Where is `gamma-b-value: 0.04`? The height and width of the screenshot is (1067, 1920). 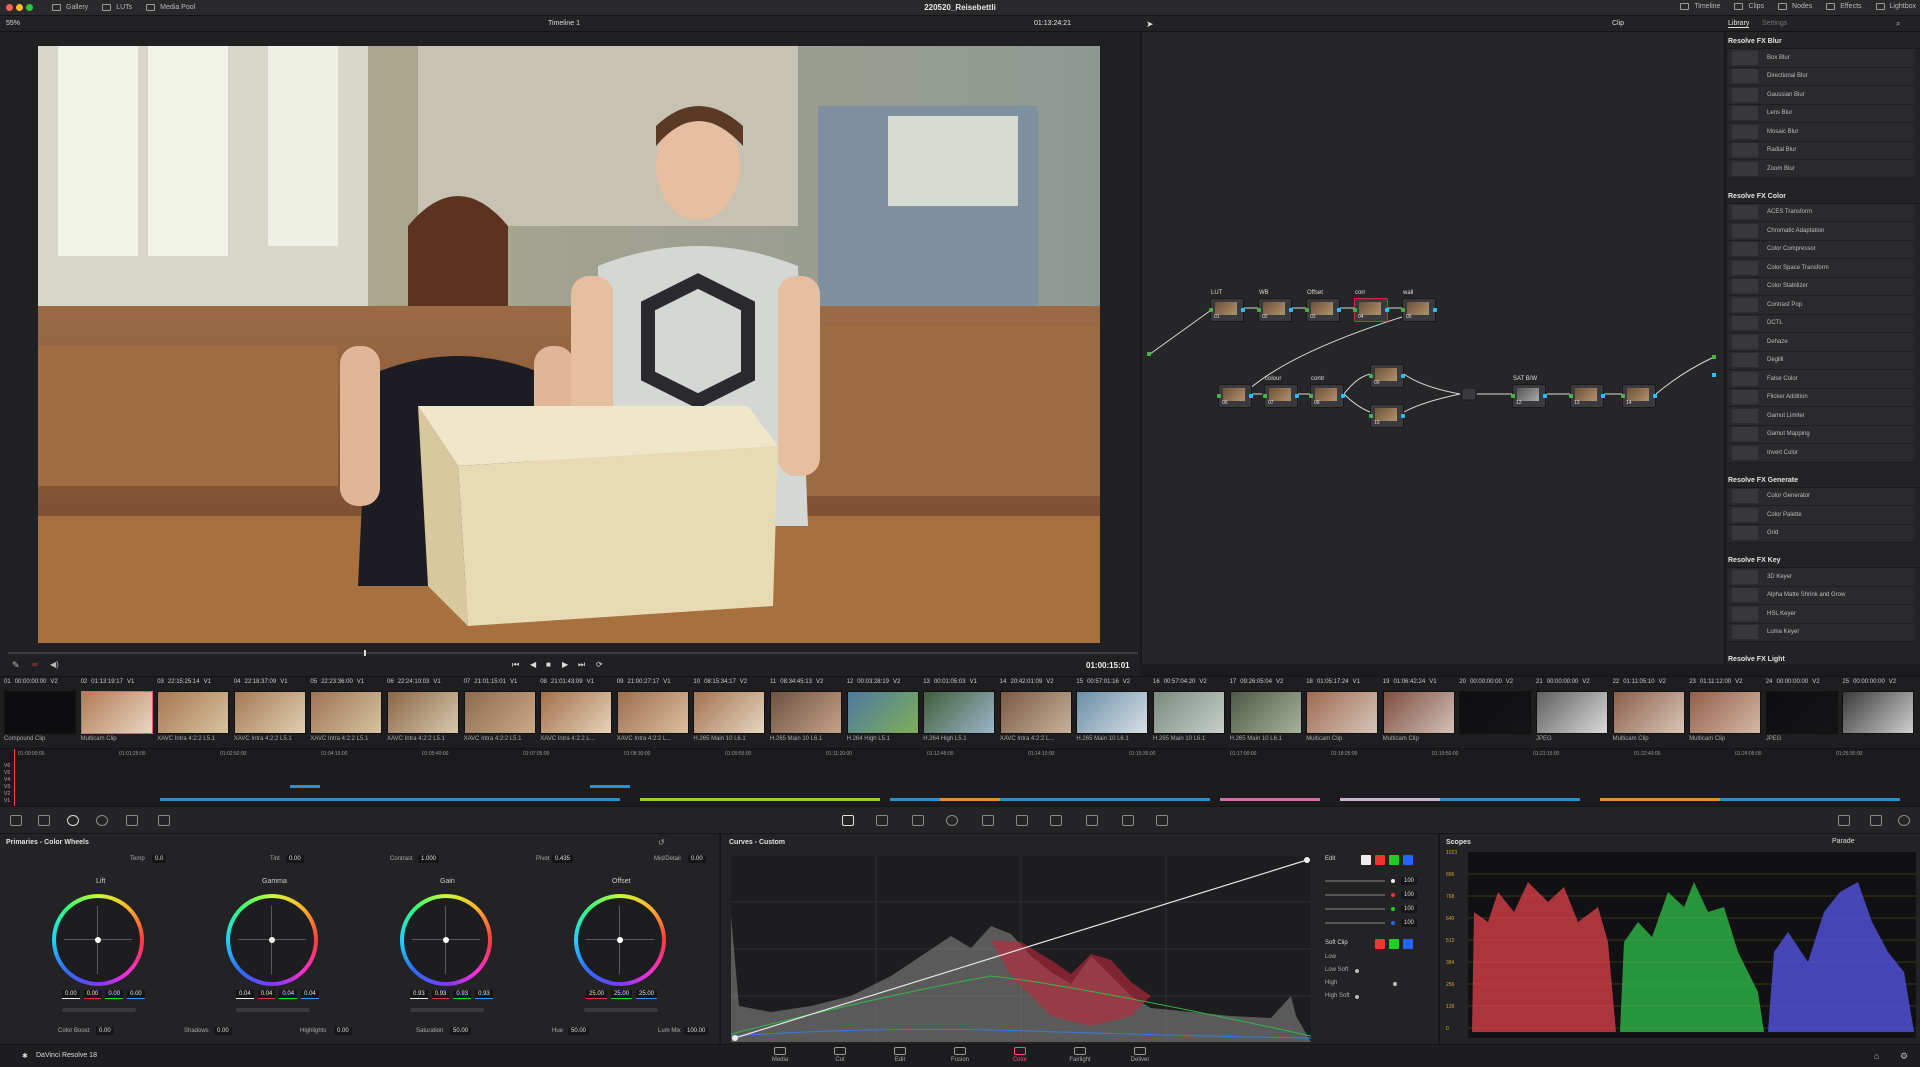 gamma-b-value: 0.04 is located at coordinates (310, 994).